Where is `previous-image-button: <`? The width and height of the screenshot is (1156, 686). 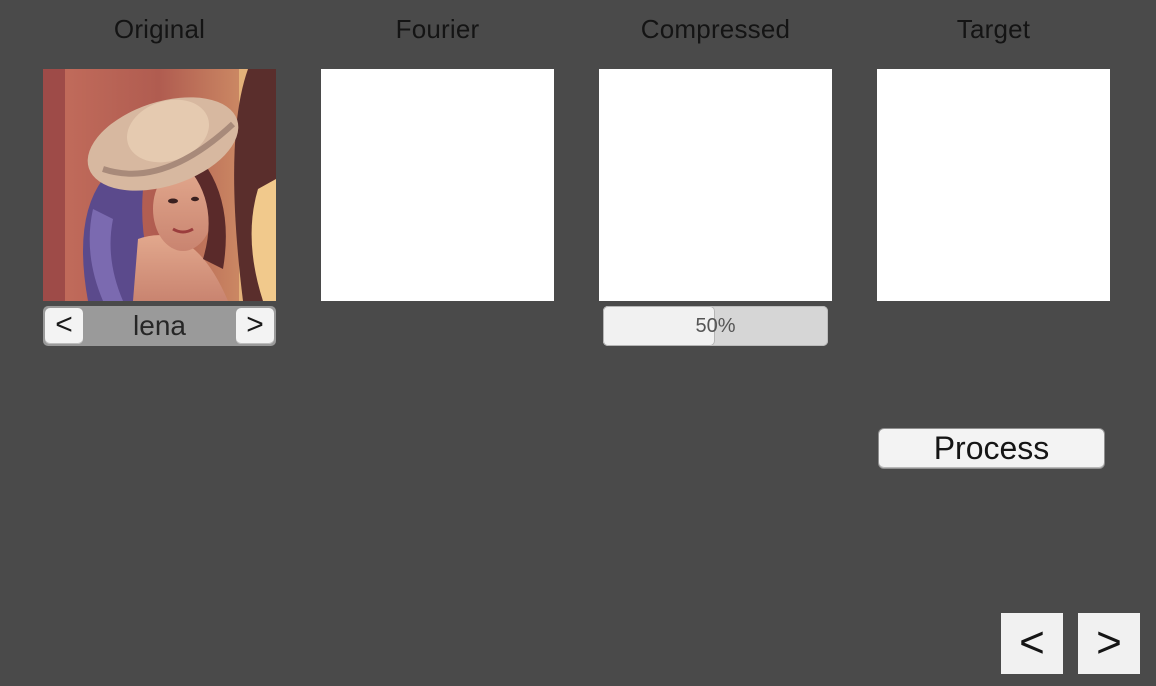 previous-image-button: < is located at coordinates (64, 326).